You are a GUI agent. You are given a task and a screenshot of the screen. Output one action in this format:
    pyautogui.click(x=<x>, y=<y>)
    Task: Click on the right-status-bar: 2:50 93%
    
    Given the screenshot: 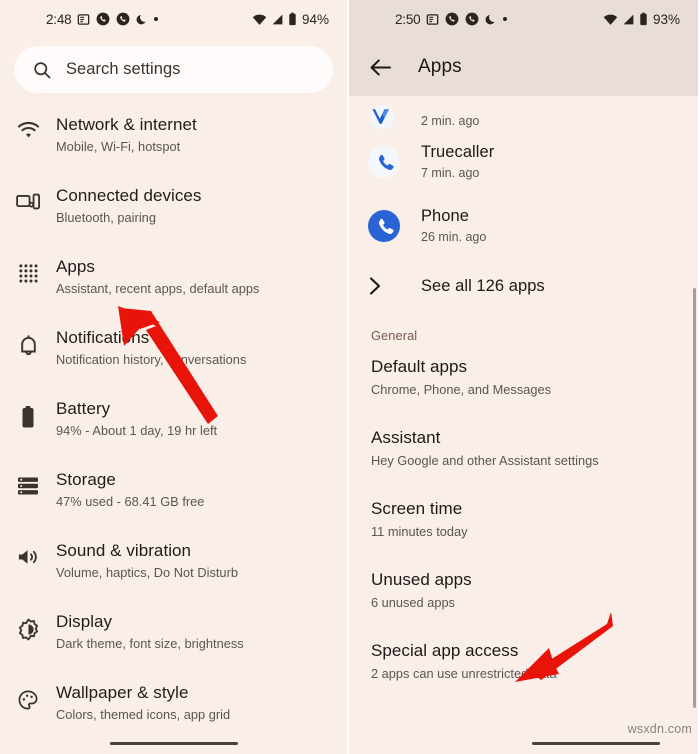 What is the action you would take?
    pyautogui.click(x=523, y=19)
    